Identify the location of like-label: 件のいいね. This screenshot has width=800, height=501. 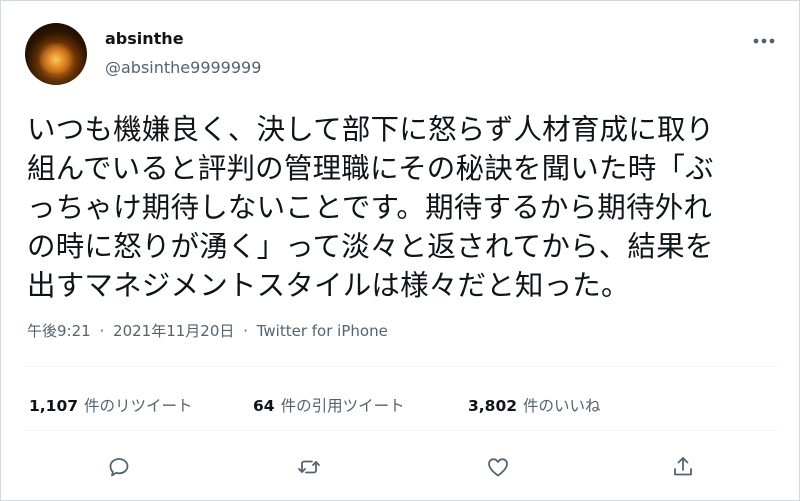
(562, 406).